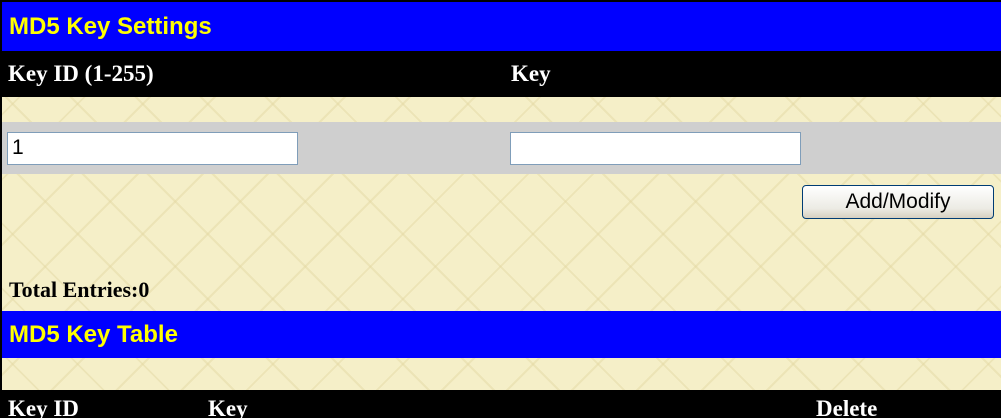 Image resolution: width=1001 pixels, height=418 pixels. I want to click on settings-input-row, so click(501, 148).